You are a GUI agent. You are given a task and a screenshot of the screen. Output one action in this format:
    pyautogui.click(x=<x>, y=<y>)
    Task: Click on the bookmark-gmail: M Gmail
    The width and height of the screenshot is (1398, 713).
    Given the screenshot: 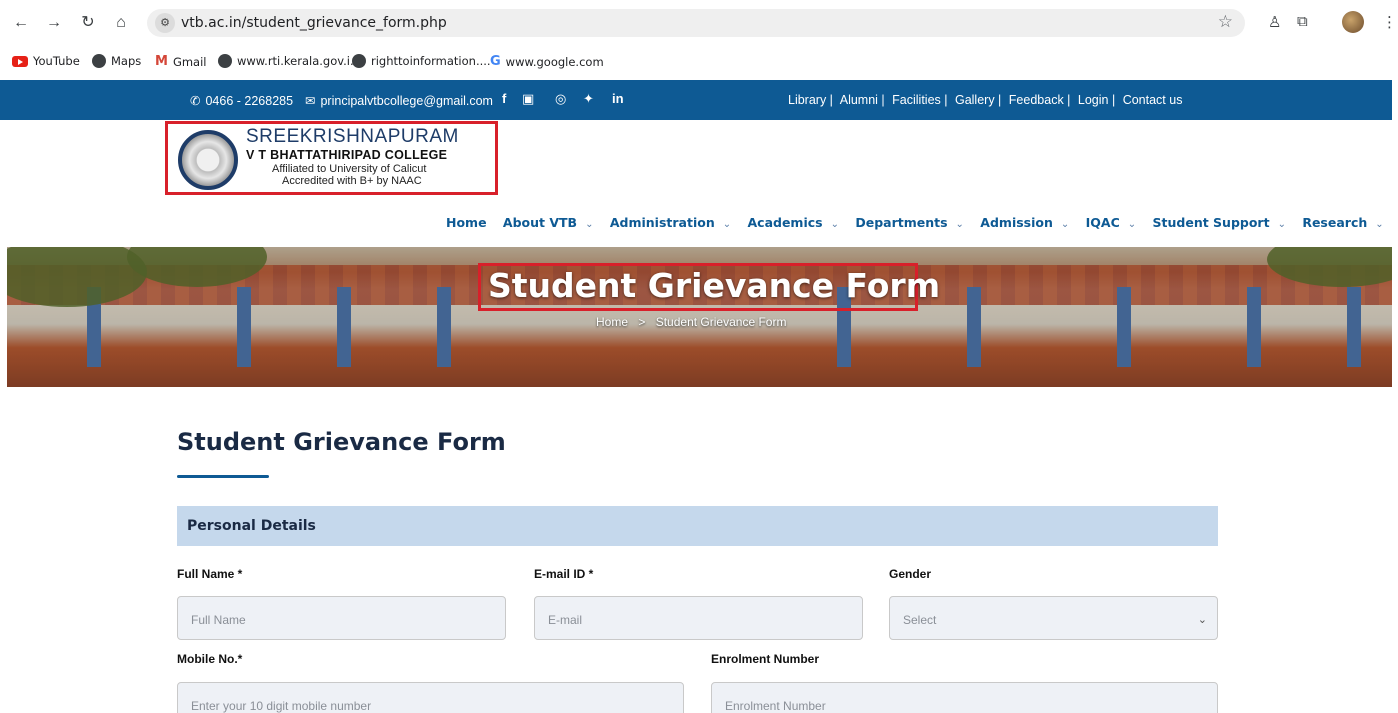 What is the action you would take?
    pyautogui.click(x=181, y=61)
    